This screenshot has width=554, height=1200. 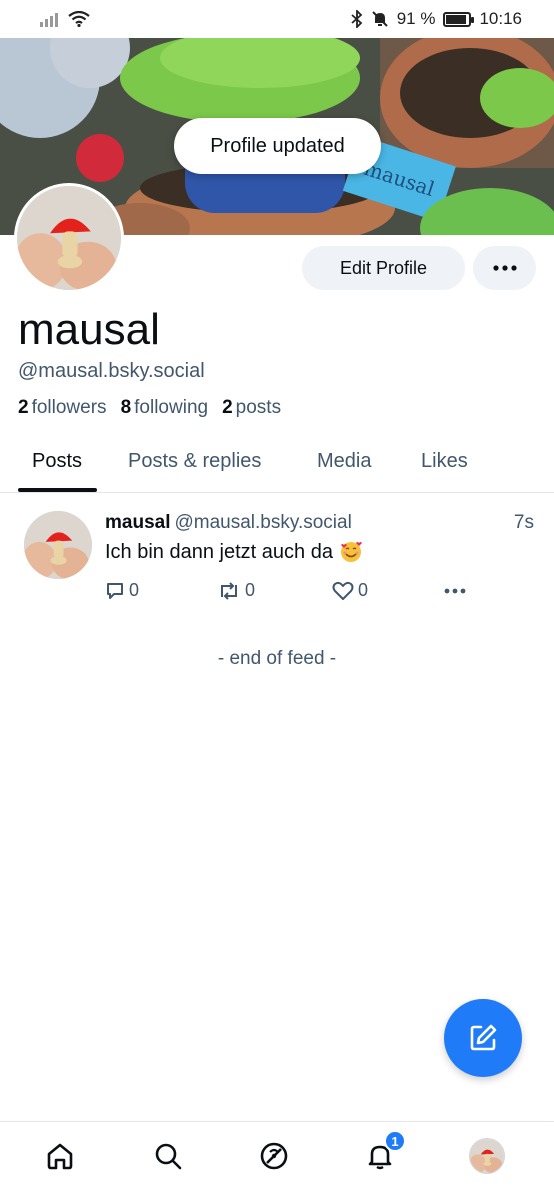 I want to click on posts-label: posts, so click(x=258, y=407).